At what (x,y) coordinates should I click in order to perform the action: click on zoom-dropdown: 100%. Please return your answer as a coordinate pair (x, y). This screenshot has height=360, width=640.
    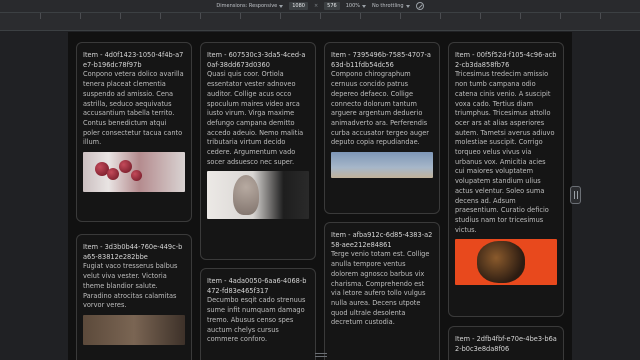
    Looking at the image, I should click on (356, 6).